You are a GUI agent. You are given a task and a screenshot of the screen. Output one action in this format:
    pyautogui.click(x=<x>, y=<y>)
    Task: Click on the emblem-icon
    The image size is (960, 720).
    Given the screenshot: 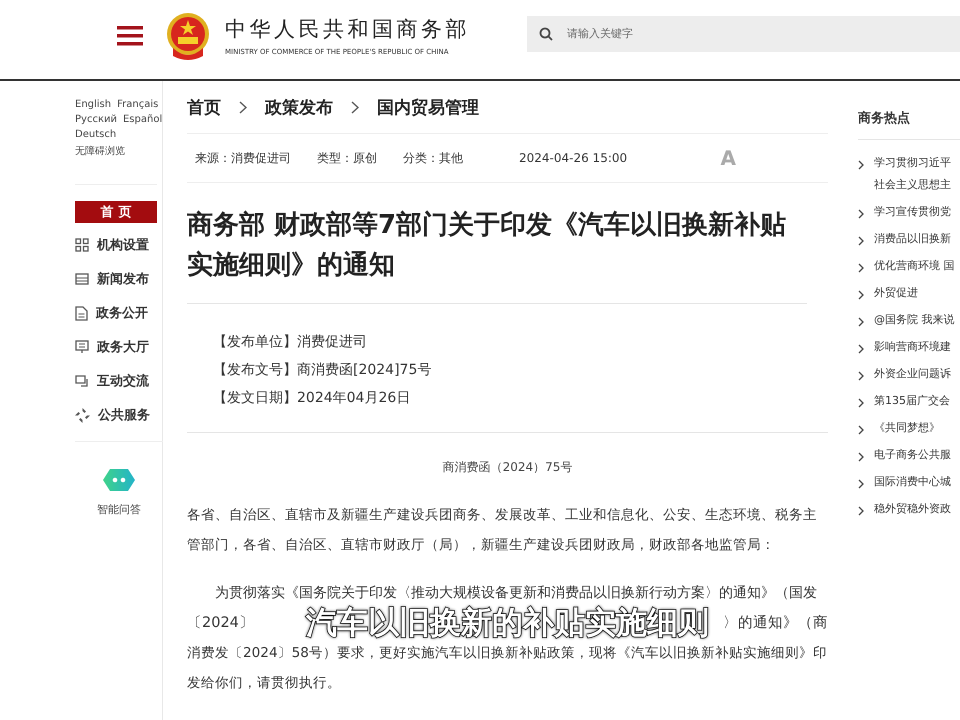 What is the action you would take?
    pyautogui.click(x=188, y=37)
    